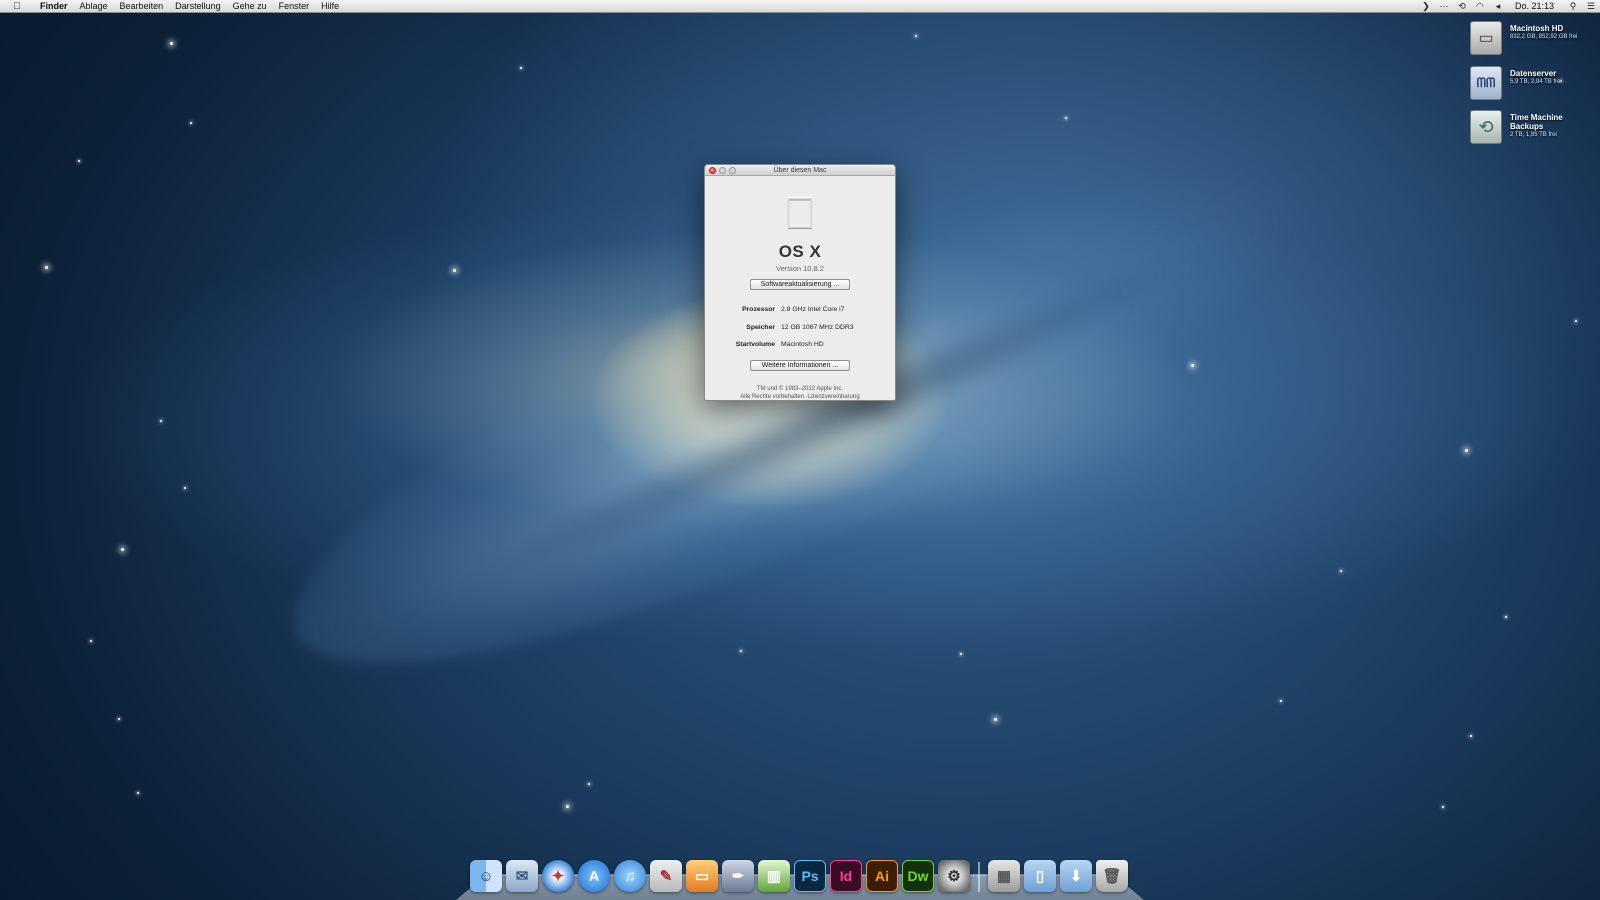 This screenshot has width=1600, height=900. I want to click on menu-darstellung: Darstellung, so click(198, 6).